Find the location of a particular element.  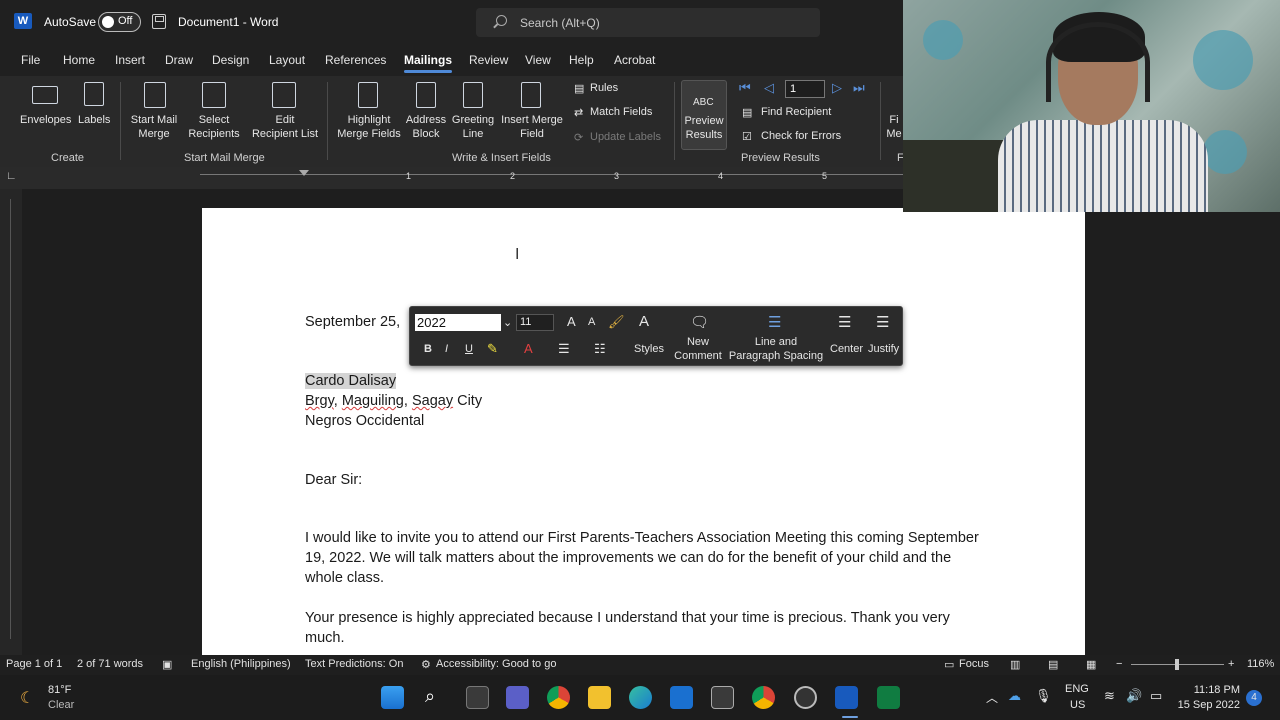

styles-button: Styles is located at coordinates (649, 349).